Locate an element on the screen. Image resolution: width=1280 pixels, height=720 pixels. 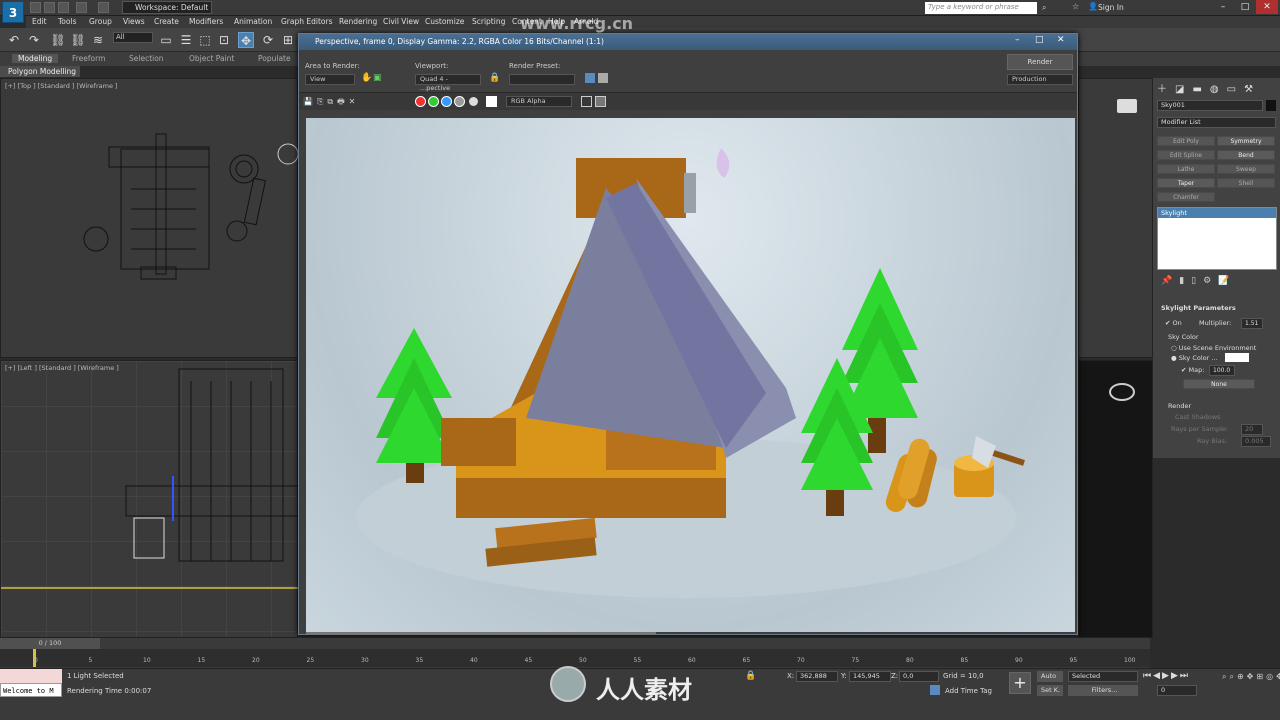
render-preset-dropdown is located at coordinates (542, 79).